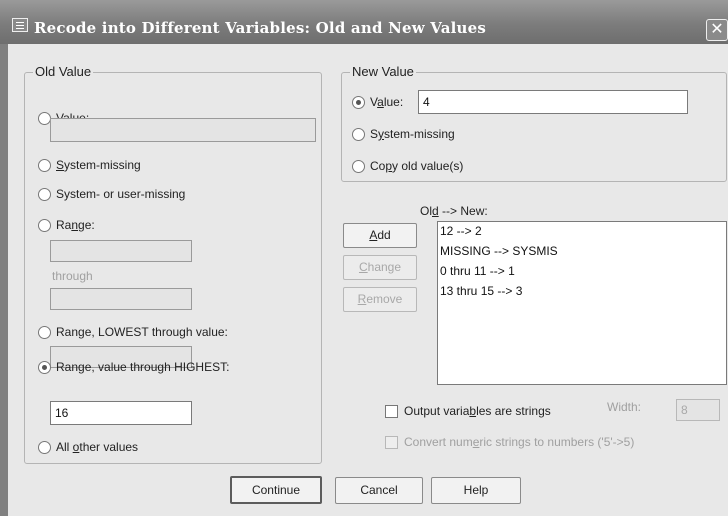 This screenshot has height=516, width=728. What do you see at coordinates (75, 225) in the screenshot?
I see `range-label: Range:` at bounding box center [75, 225].